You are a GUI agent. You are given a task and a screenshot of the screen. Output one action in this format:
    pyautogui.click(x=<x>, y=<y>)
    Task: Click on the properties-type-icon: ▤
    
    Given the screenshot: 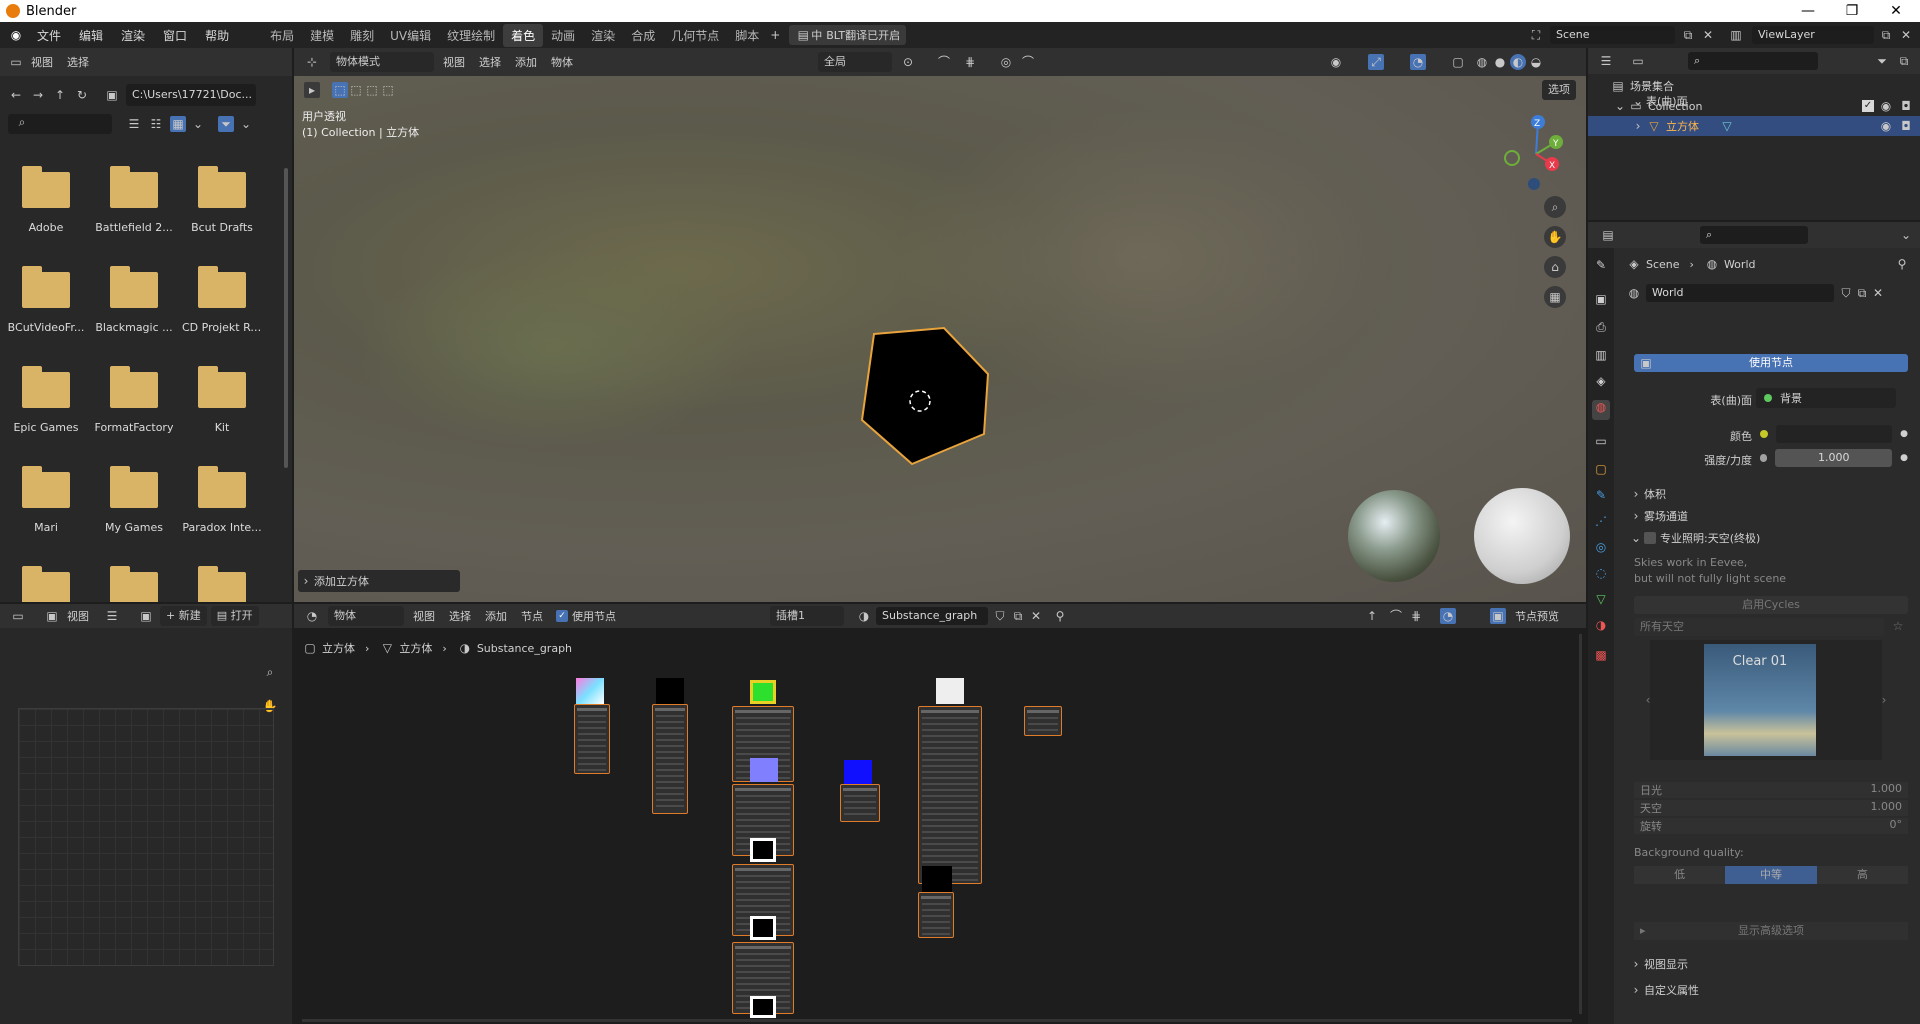 What is the action you would take?
    pyautogui.click(x=1608, y=235)
    